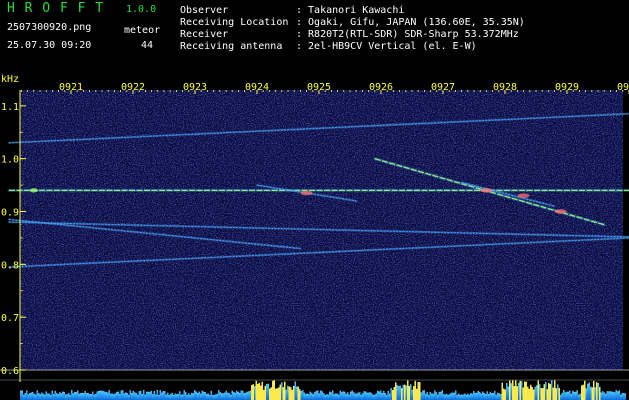 Image resolution: width=629 pixels, height=400 pixels. Describe the element at coordinates (49, 45) in the screenshot. I see `date-time: 25.07.30 09:20` at that location.